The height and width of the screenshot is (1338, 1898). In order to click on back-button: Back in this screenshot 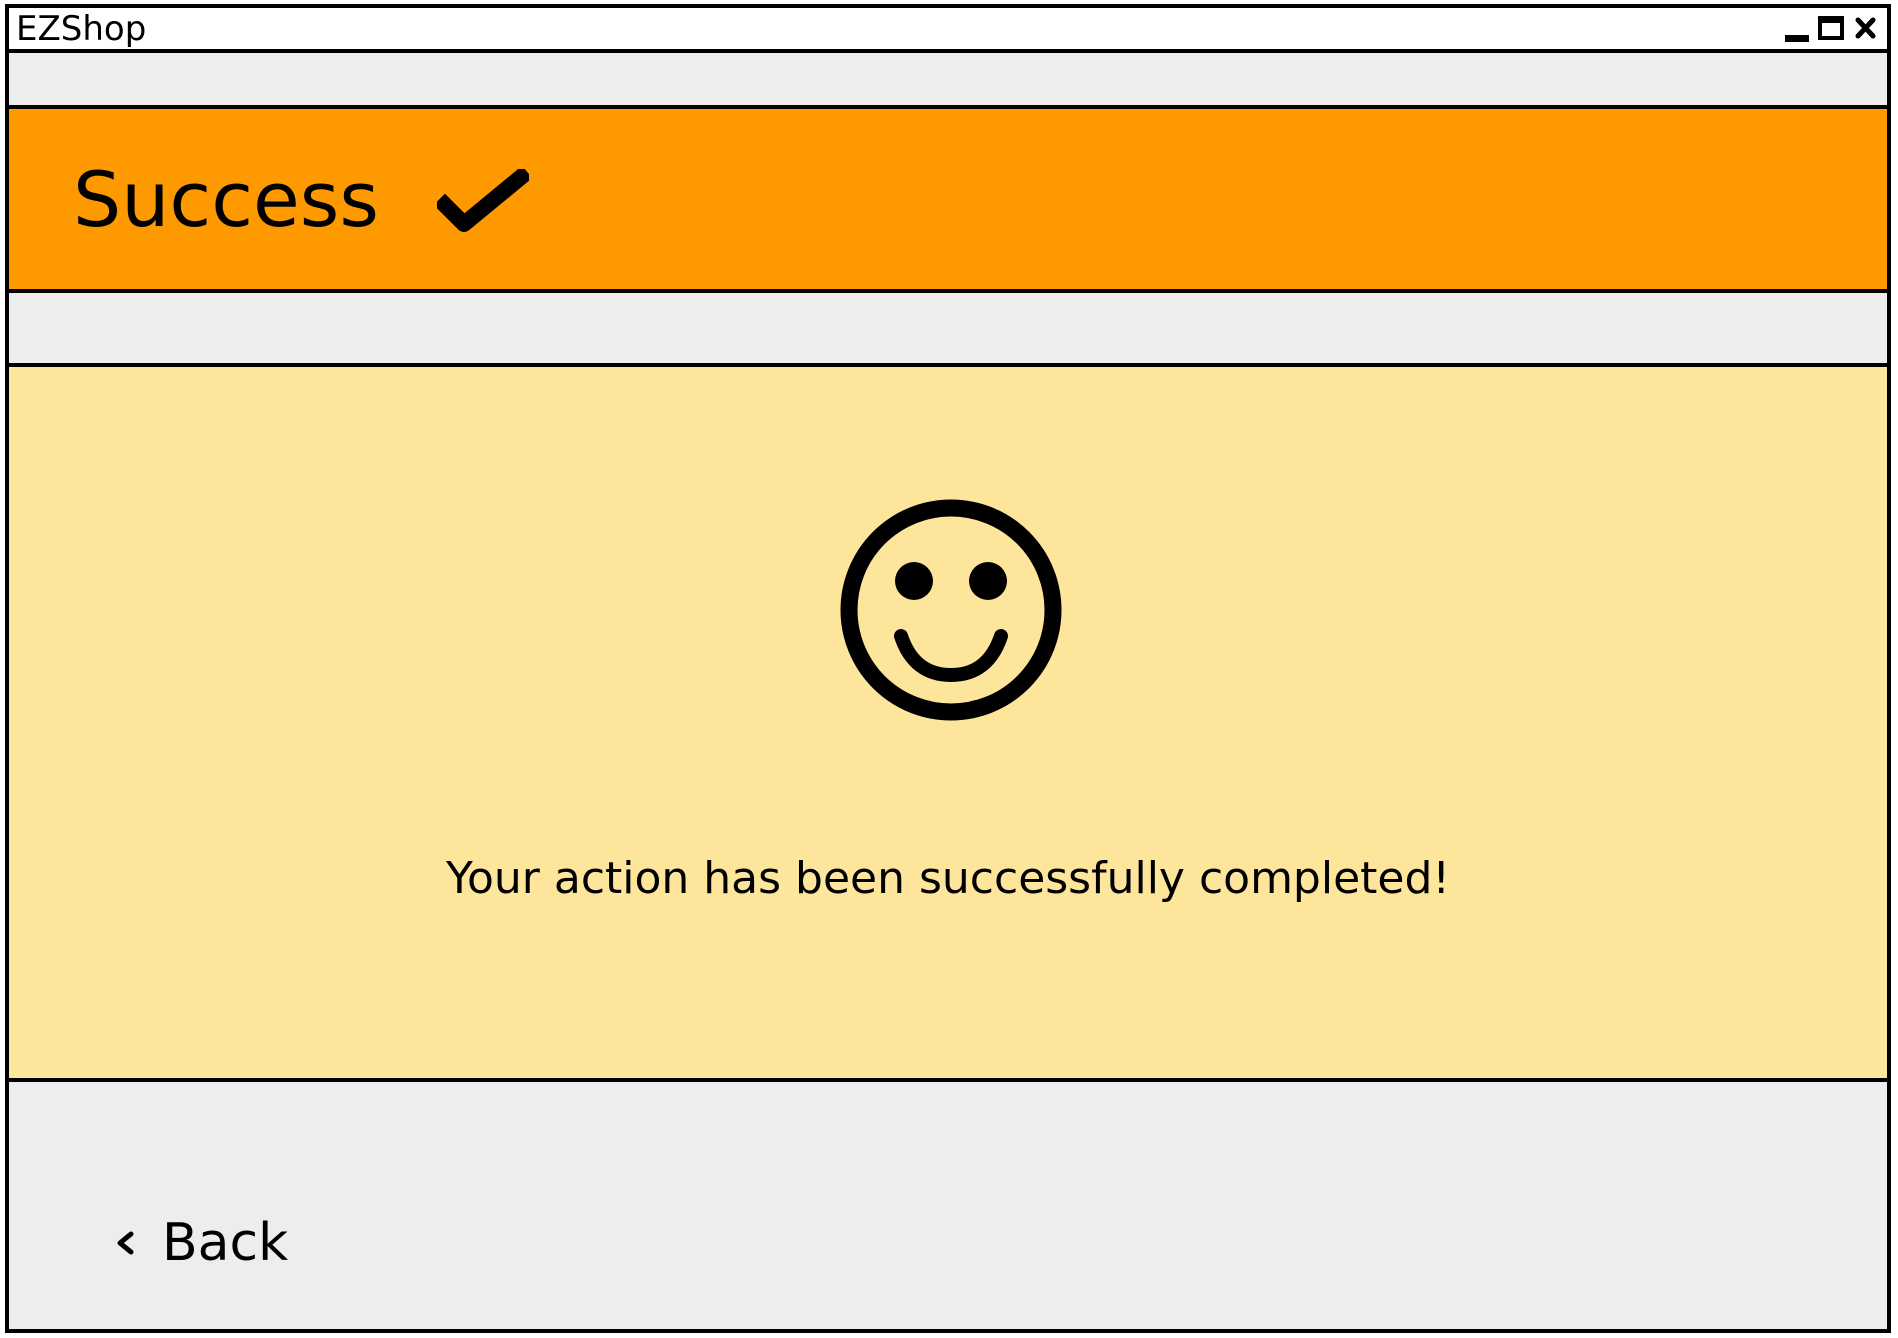, I will do `click(201, 1243)`.